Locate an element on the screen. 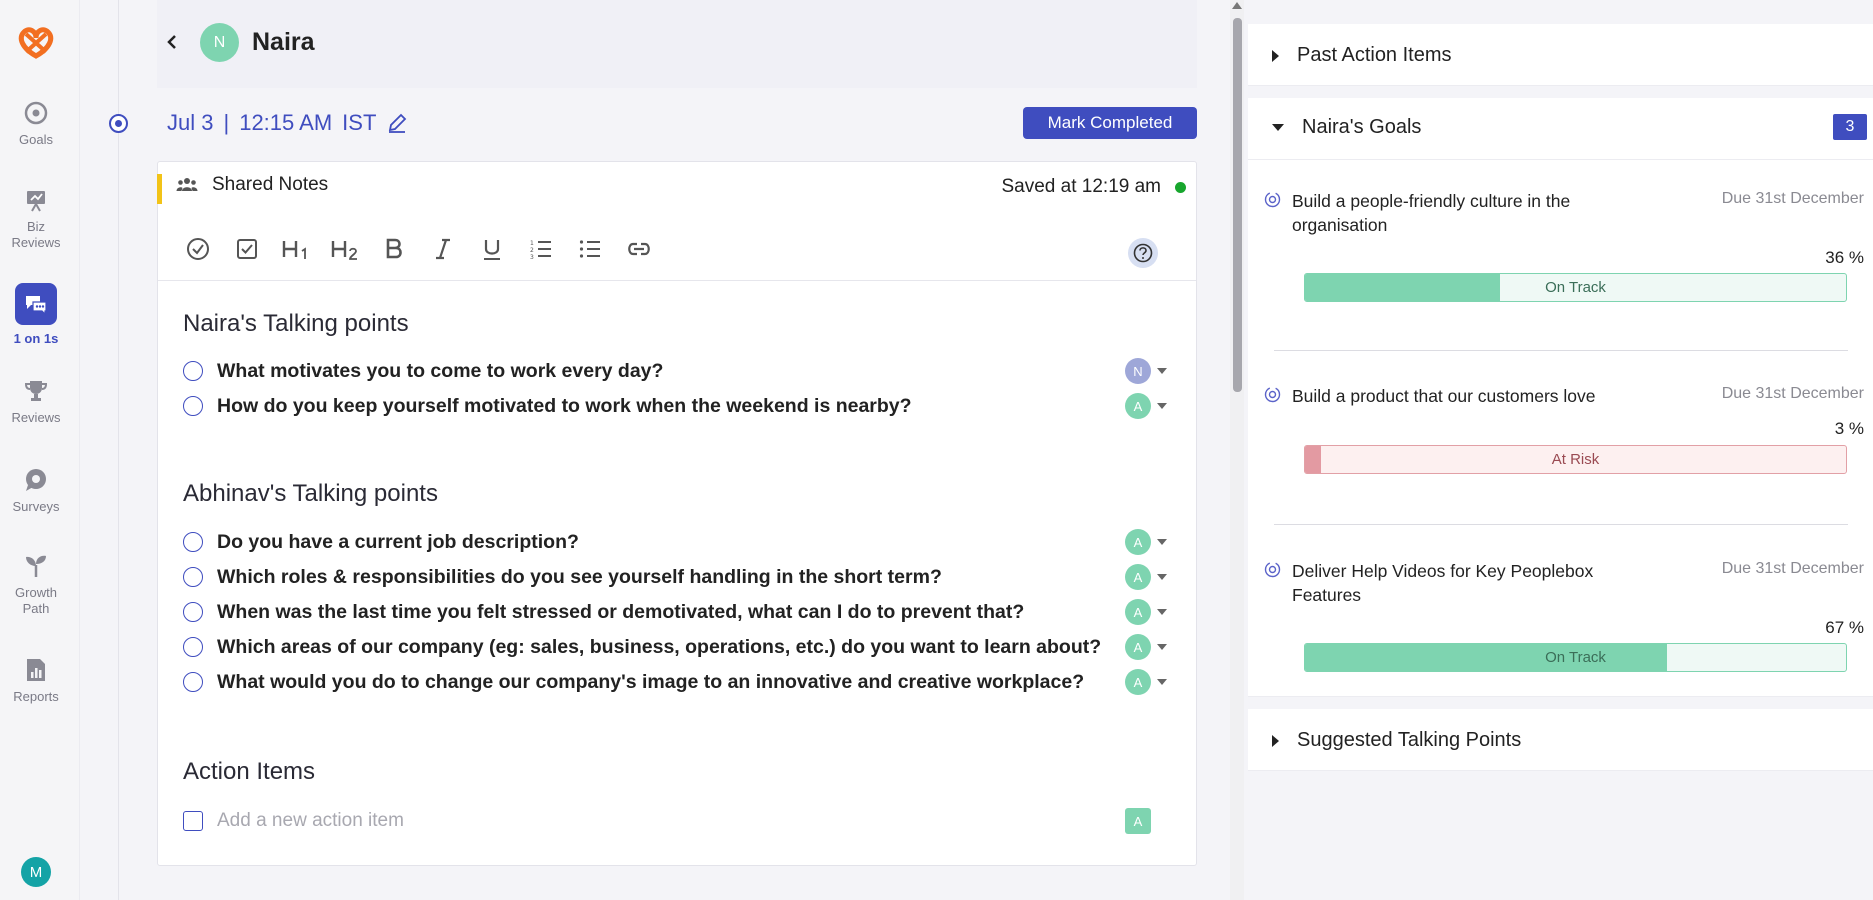 The image size is (1873, 900). italic-icon is located at coordinates (443, 249).